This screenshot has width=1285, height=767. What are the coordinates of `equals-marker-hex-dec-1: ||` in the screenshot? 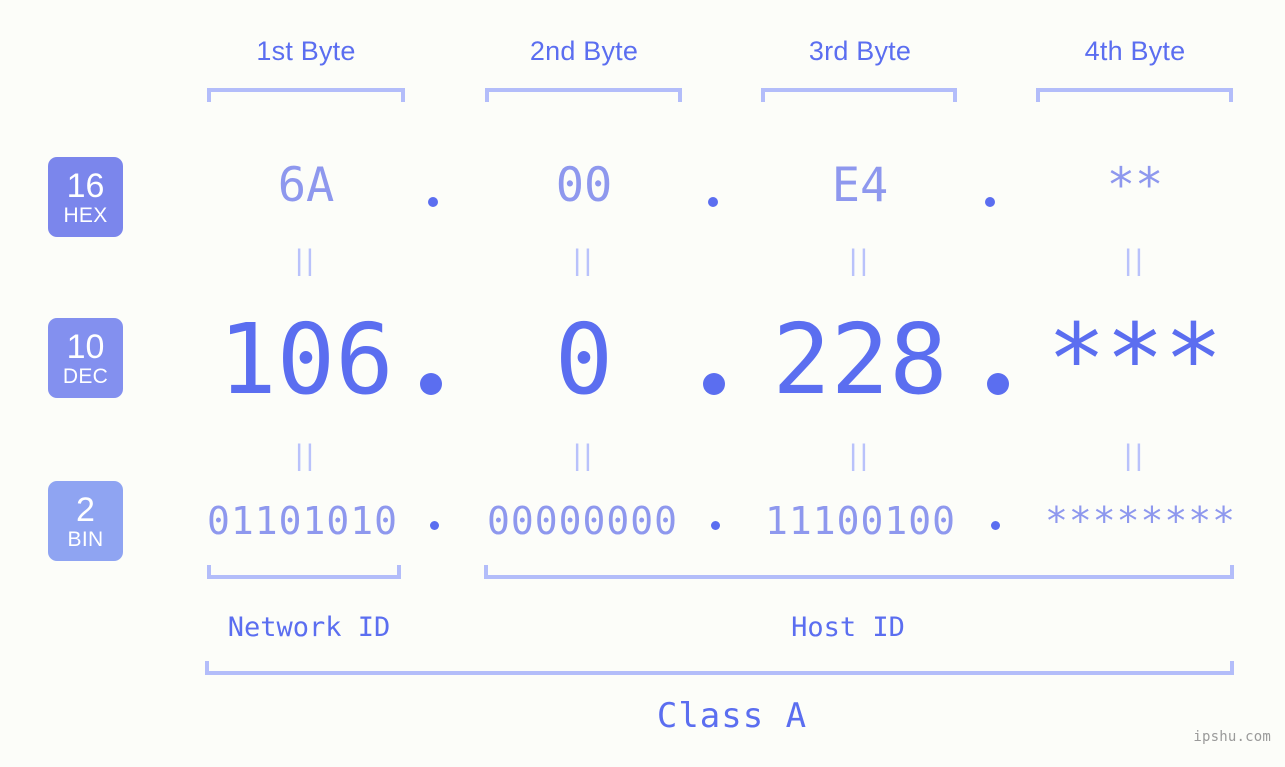 It's located at (306, 260).